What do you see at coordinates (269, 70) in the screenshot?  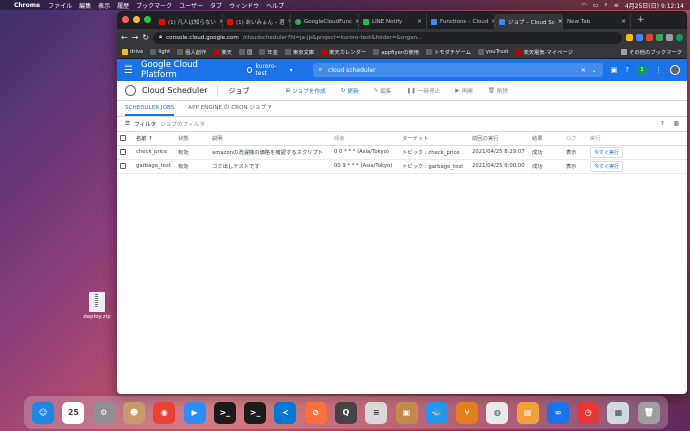 I see `project-selector: kuroro-test ▾` at bounding box center [269, 70].